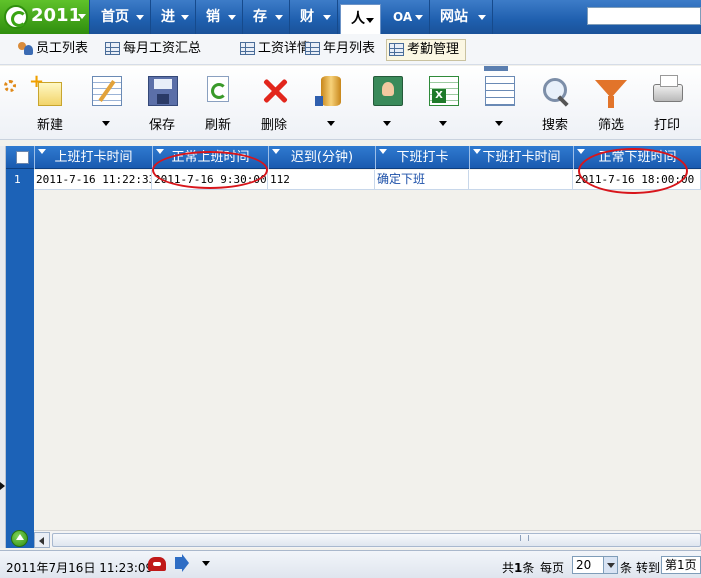 The width and height of the screenshot is (701, 578). Describe the element at coordinates (16, 17) in the screenshot. I see `logo-icon` at that location.